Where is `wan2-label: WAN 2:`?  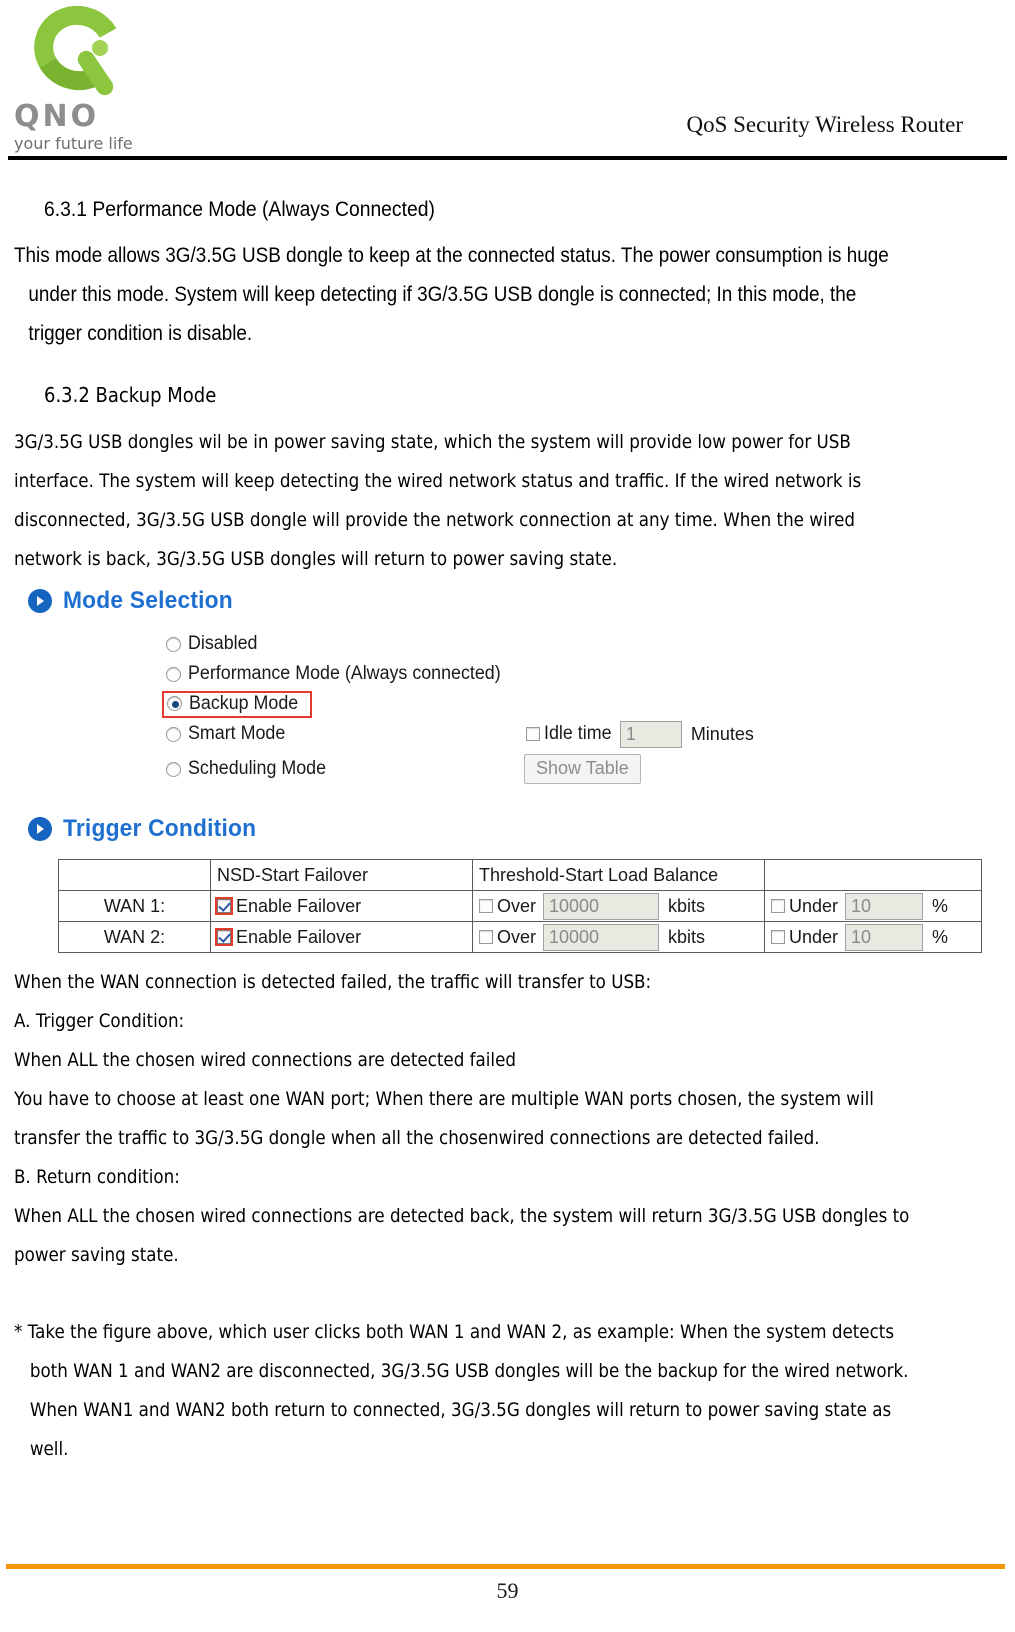
wan2-label: WAN 2: is located at coordinates (134, 937).